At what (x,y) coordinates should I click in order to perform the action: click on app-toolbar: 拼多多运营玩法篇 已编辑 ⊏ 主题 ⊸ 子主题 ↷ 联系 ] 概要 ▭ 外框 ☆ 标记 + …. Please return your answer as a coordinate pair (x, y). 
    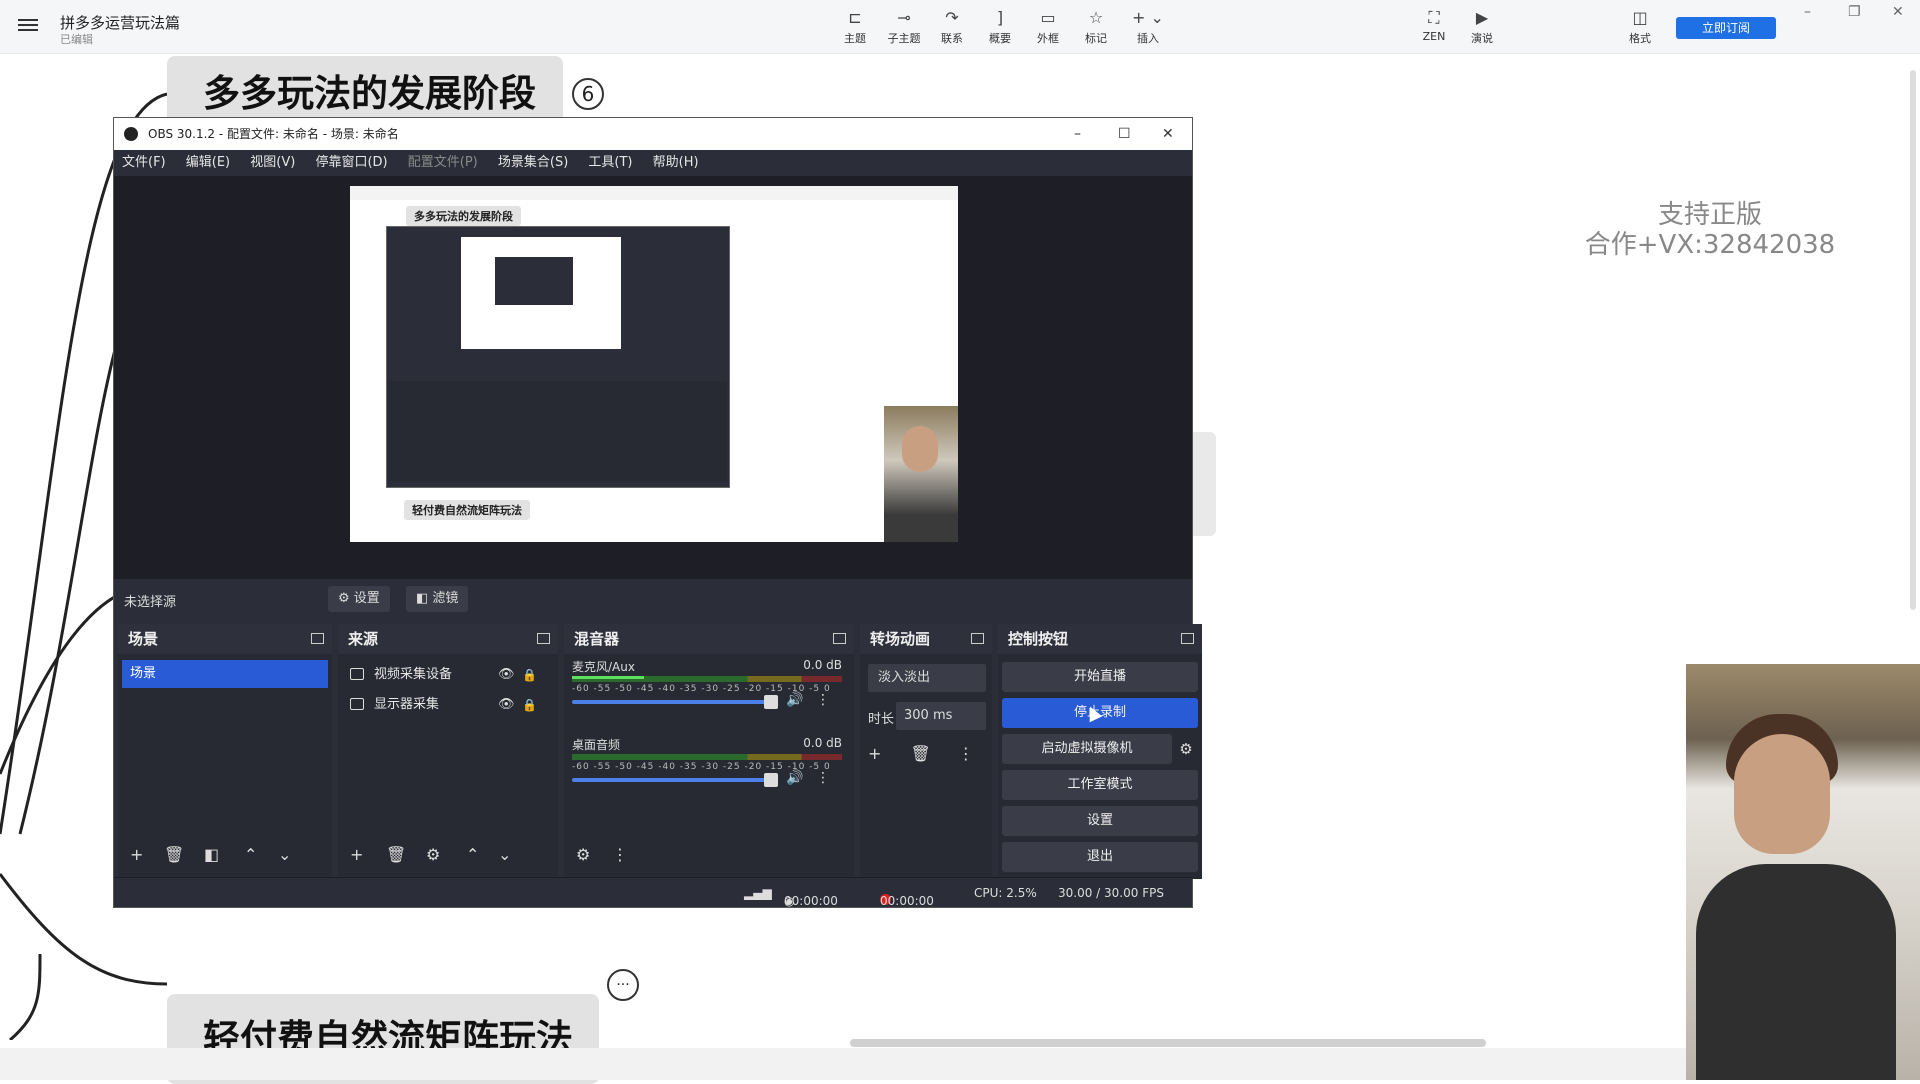
    Looking at the image, I should click on (960, 27).